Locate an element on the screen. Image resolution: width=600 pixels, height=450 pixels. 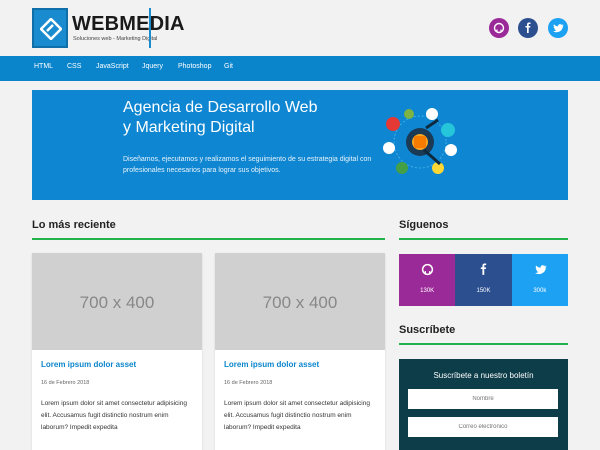
header-facebook-button is located at coordinates (528, 28).